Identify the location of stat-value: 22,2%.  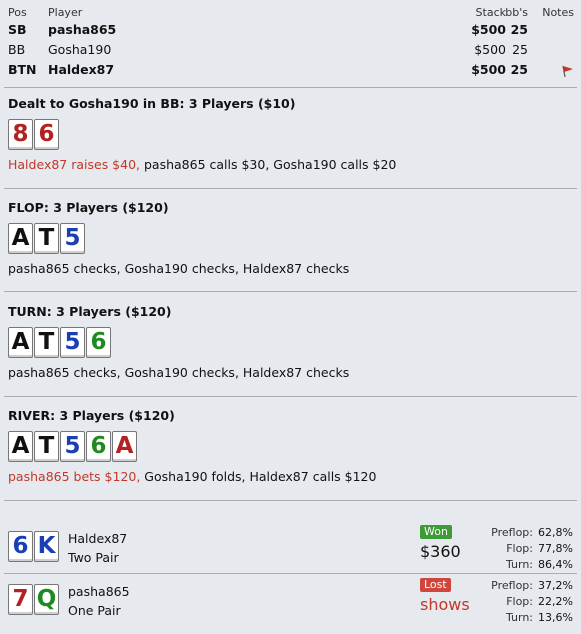
(555, 601).